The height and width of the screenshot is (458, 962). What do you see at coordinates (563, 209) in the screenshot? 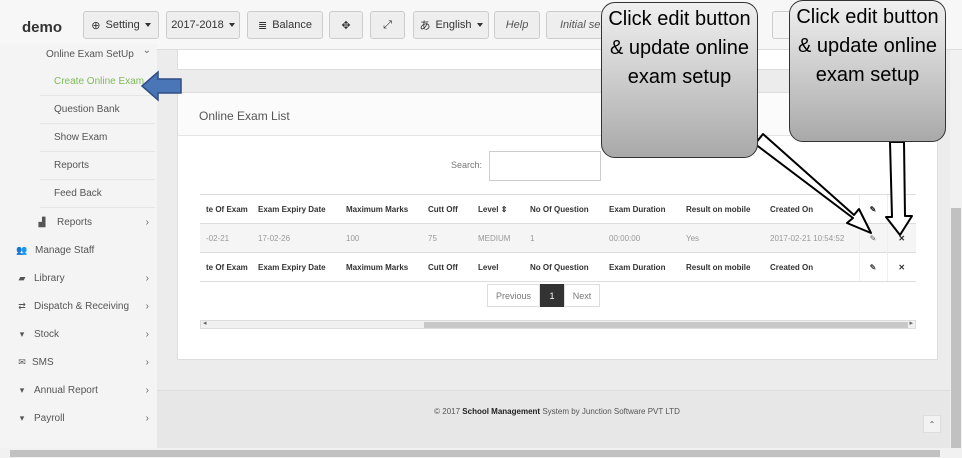
I see `column-header: No Of Question` at bounding box center [563, 209].